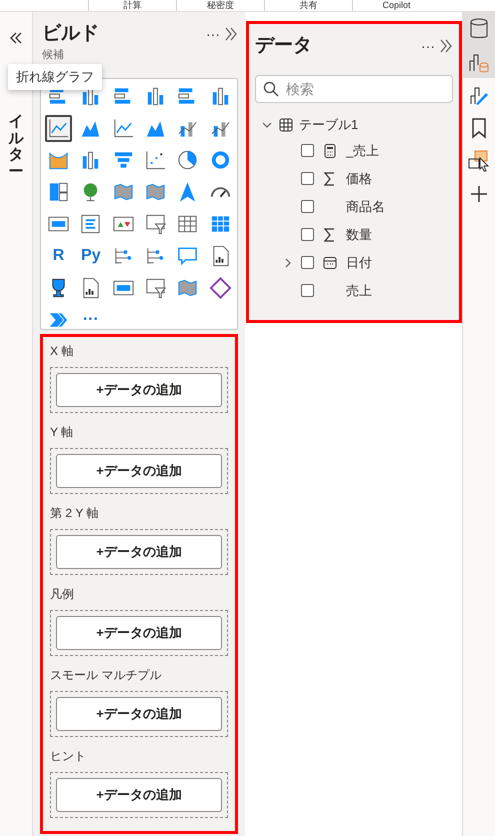  I want to click on table-name: テーブル1, so click(328, 125).